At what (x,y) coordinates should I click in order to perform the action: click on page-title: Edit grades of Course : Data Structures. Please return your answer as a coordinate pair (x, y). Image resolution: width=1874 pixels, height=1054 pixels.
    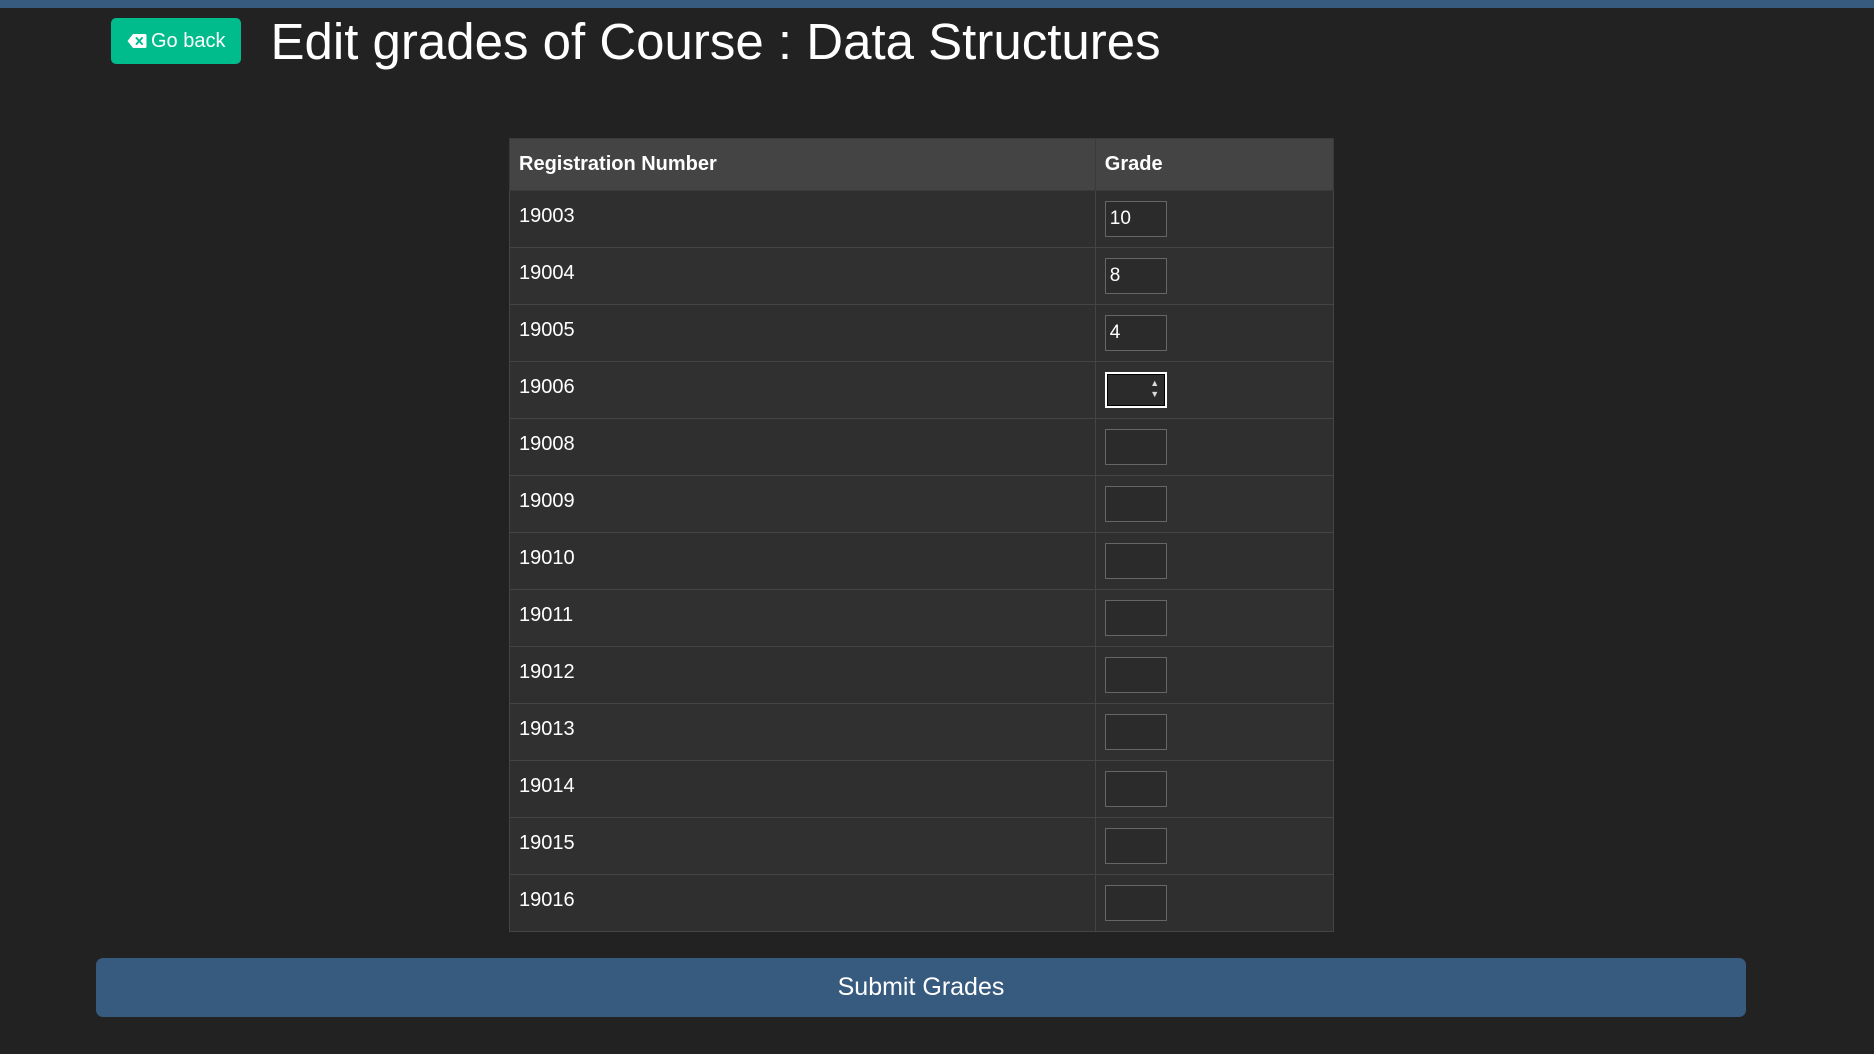
    Looking at the image, I should click on (715, 41).